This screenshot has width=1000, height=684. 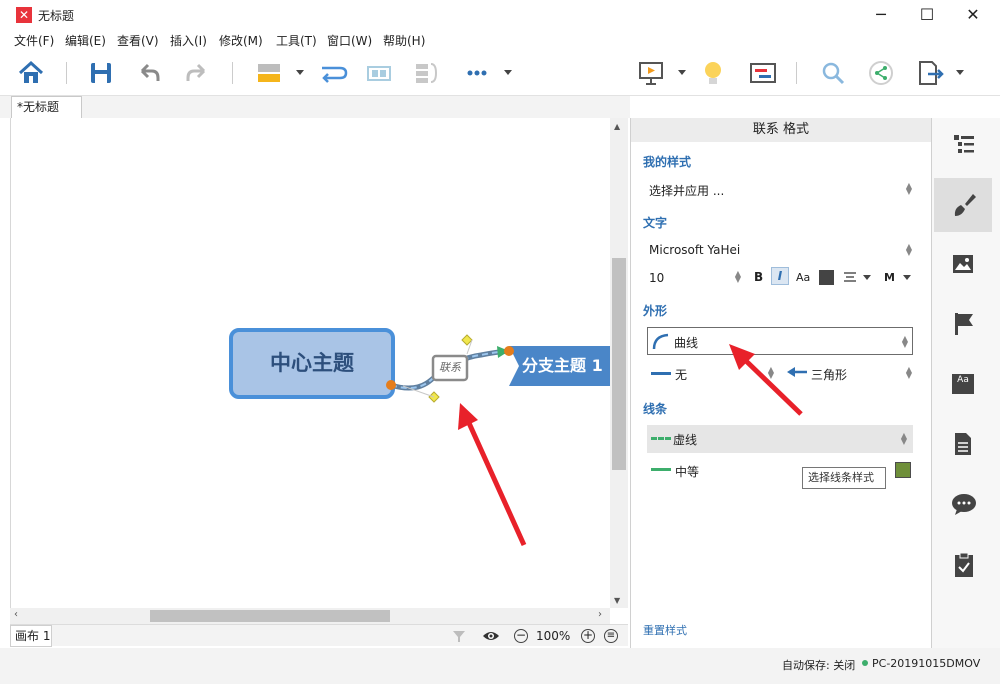 I want to click on sidebar-comments-button, so click(x=963, y=505).